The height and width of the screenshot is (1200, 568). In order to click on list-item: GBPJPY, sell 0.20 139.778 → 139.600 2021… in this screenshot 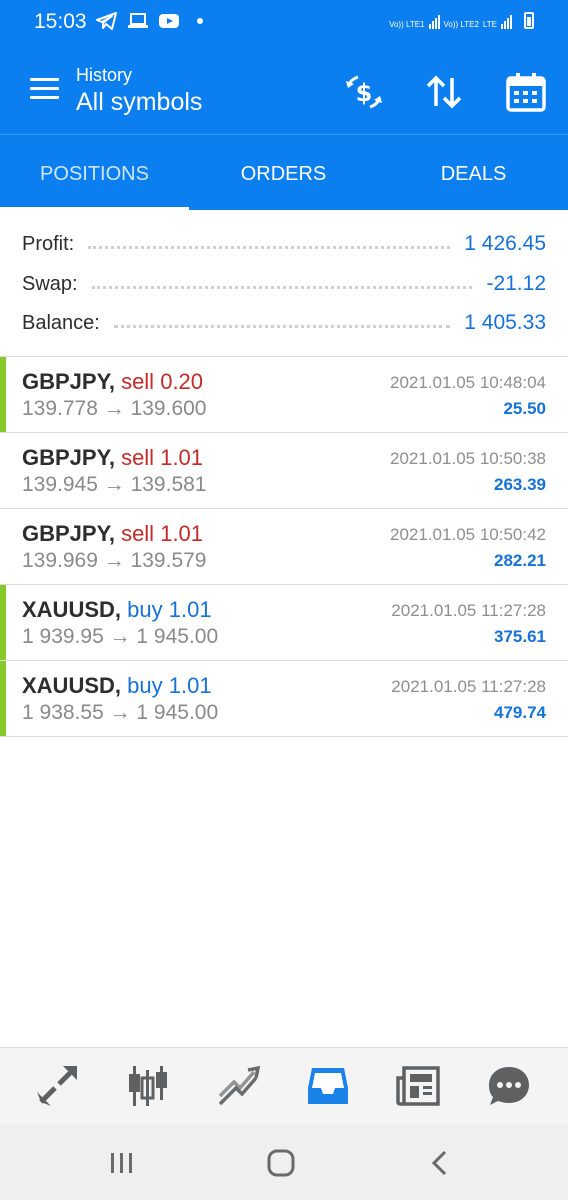, I will do `click(284, 395)`.